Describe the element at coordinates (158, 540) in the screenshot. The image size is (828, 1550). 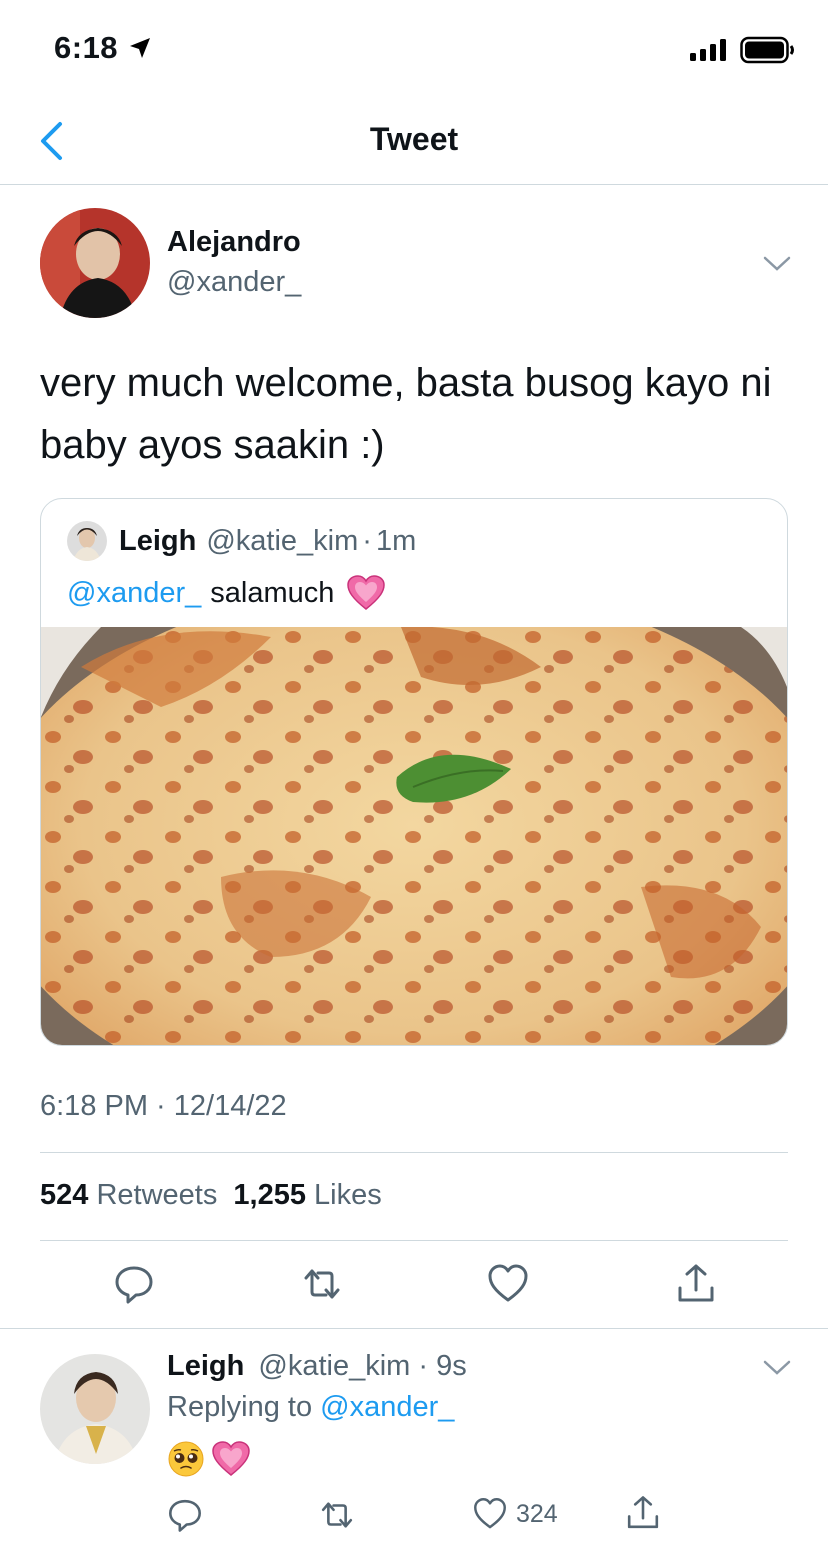
I see `quote-author-name: Leigh` at that location.